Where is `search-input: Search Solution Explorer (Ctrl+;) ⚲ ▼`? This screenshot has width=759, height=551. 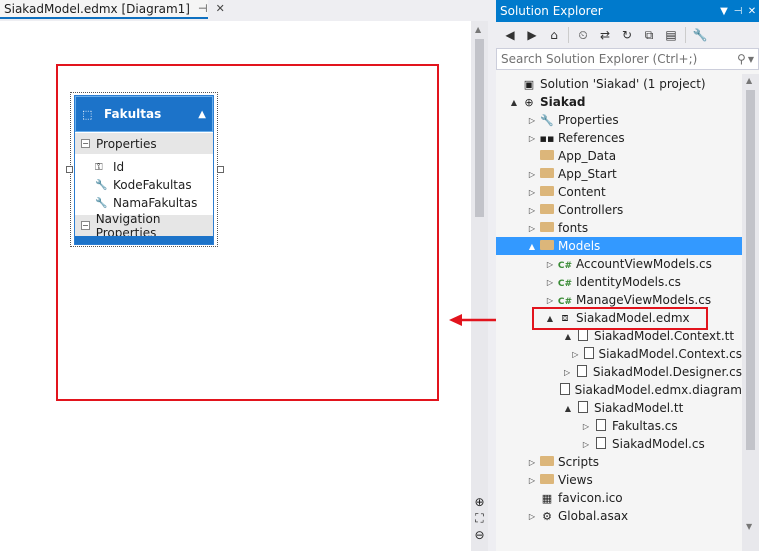 search-input: Search Solution Explorer (Ctrl+;) ⚲ ▼ is located at coordinates (627, 59).